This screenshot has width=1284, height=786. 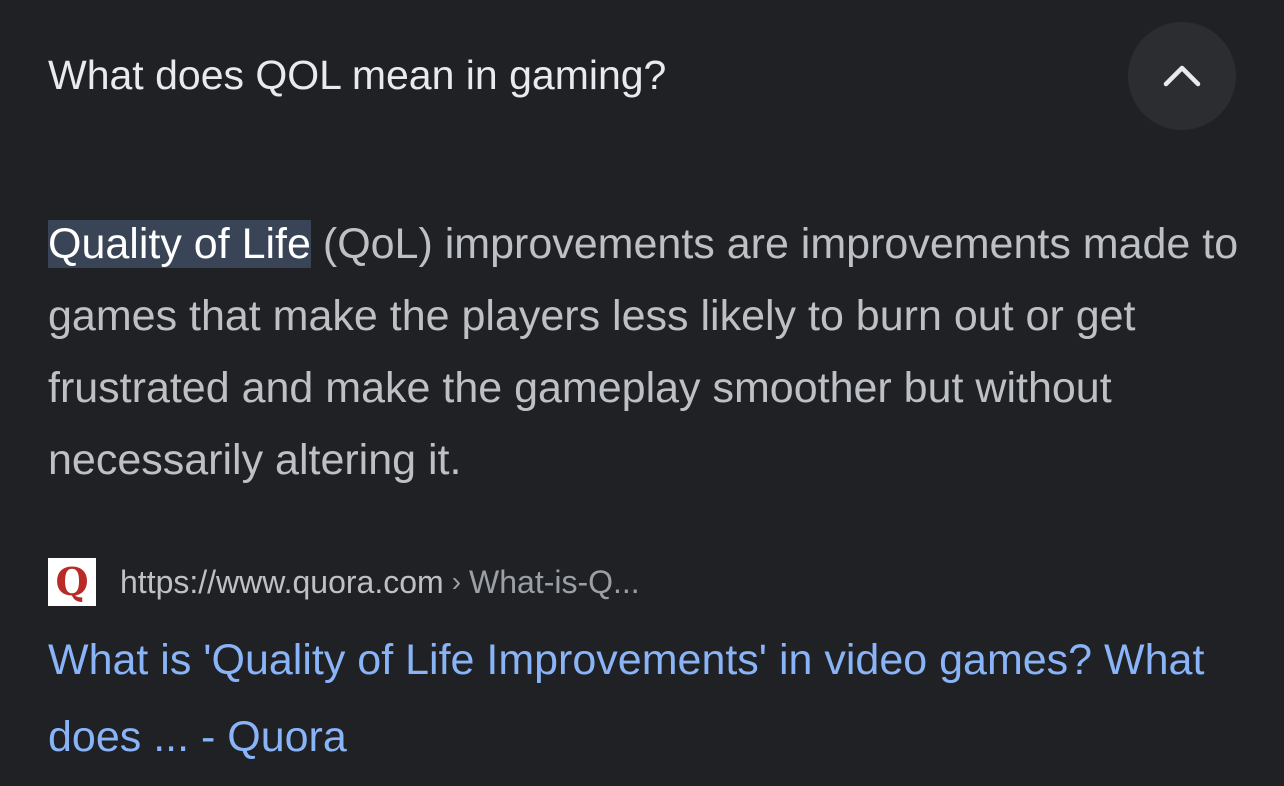 I want to click on source-url: https://www.quora.com, so click(x=282, y=582).